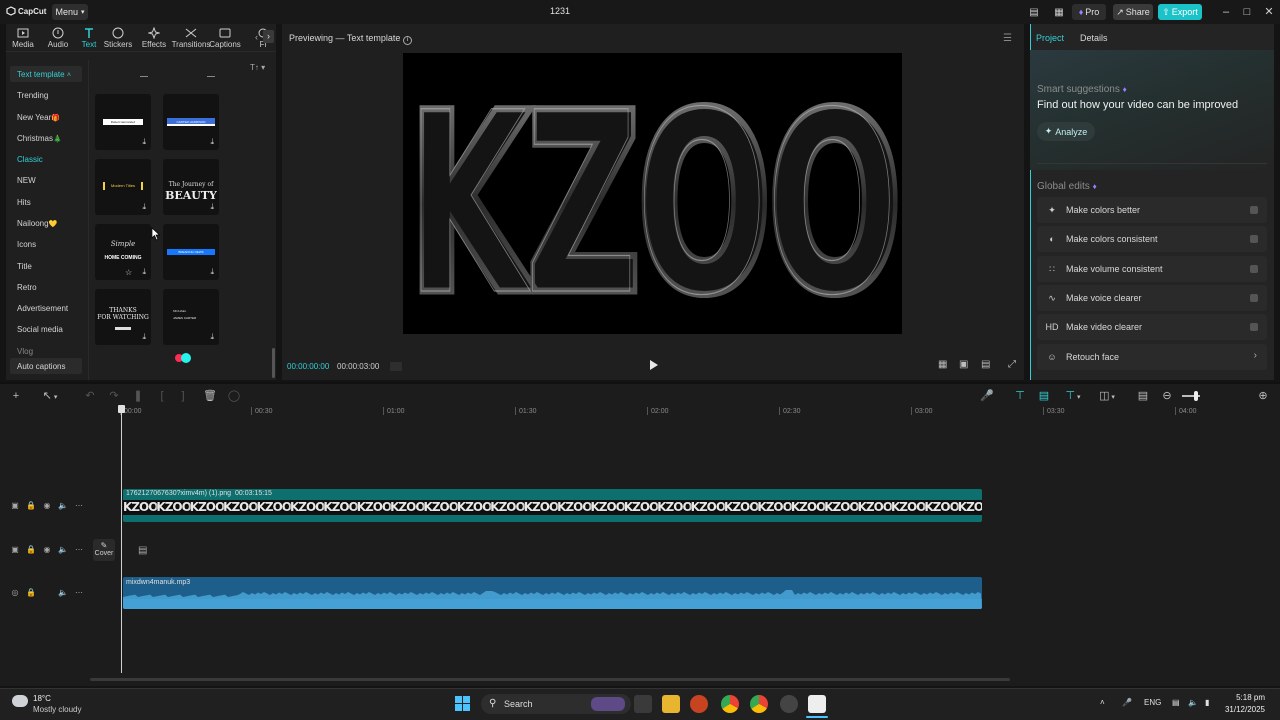 The width and height of the screenshot is (1280, 720). What do you see at coordinates (1014, 365) in the screenshot?
I see `fullscreen-icon: ⤢` at bounding box center [1014, 365].